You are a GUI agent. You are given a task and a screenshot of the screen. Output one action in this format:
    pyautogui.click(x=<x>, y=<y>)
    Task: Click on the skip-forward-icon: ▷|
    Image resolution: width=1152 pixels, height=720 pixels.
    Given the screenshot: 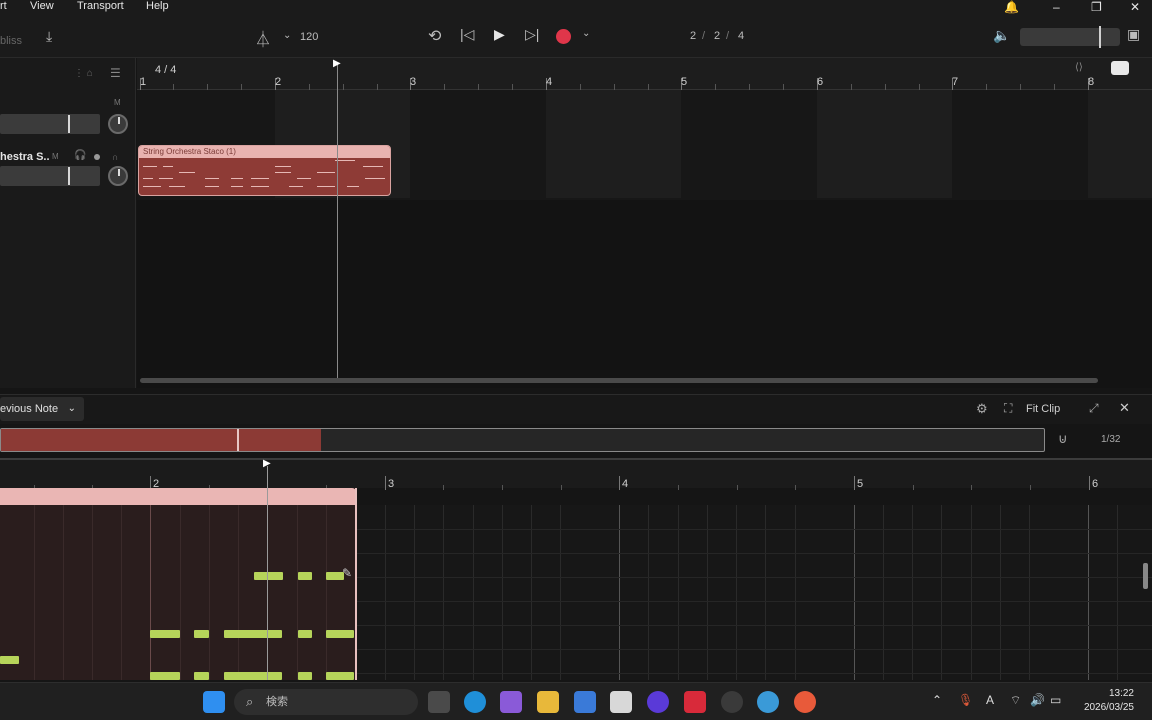 What is the action you would take?
    pyautogui.click(x=532, y=34)
    